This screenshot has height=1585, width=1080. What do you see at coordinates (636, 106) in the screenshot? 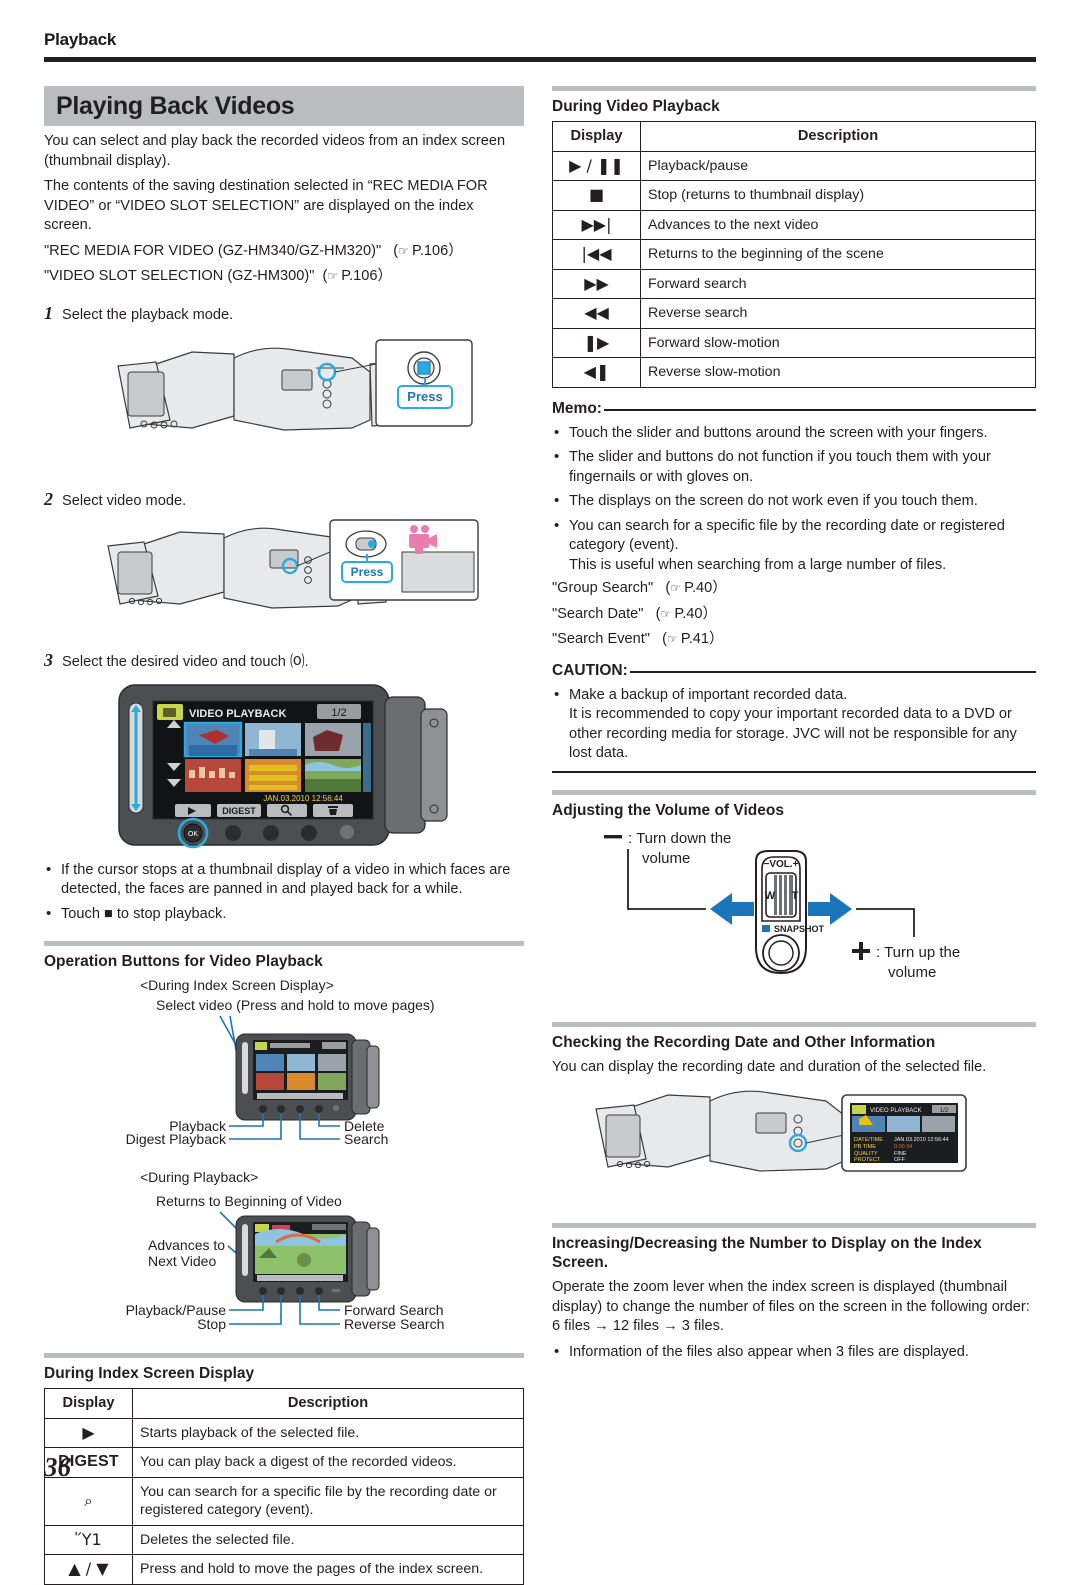
I see `playback-table-heading: During Video Playback` at bounding box center [636, 106].